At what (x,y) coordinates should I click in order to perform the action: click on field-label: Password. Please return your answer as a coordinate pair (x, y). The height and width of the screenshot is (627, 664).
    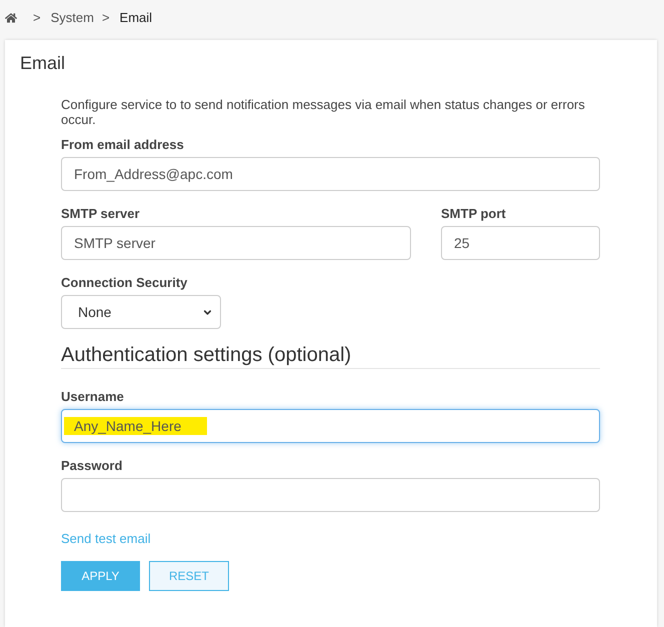
    Looking at the image, I should click on (91, 465).